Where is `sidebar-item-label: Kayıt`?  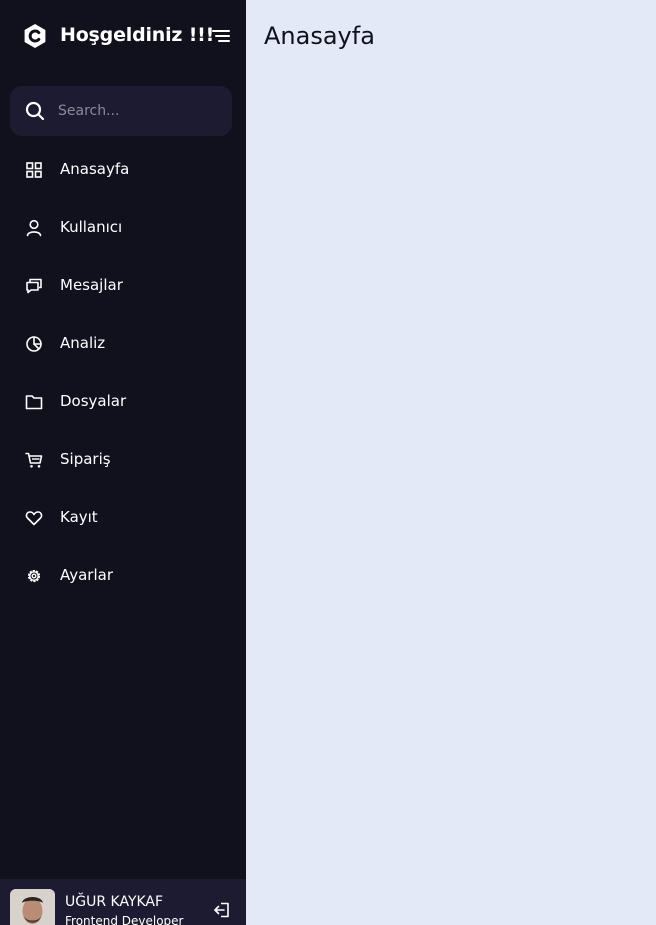
sidebar-item-label: Kayıt is located at coordinates (79, 517).